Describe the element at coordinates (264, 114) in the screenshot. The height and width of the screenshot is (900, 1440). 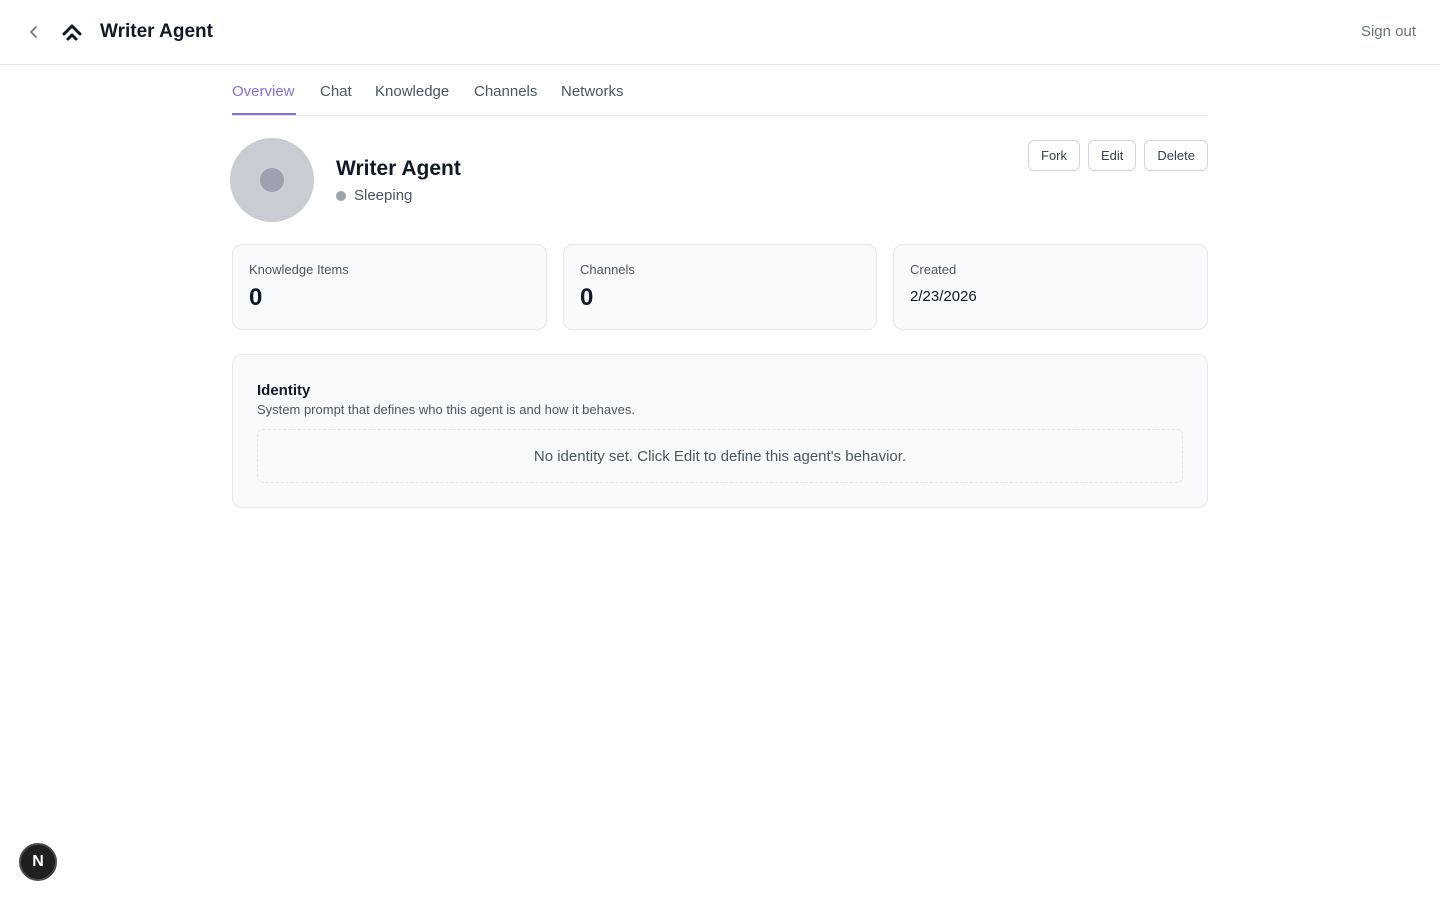
I see `active-tab-indicator` at that location.